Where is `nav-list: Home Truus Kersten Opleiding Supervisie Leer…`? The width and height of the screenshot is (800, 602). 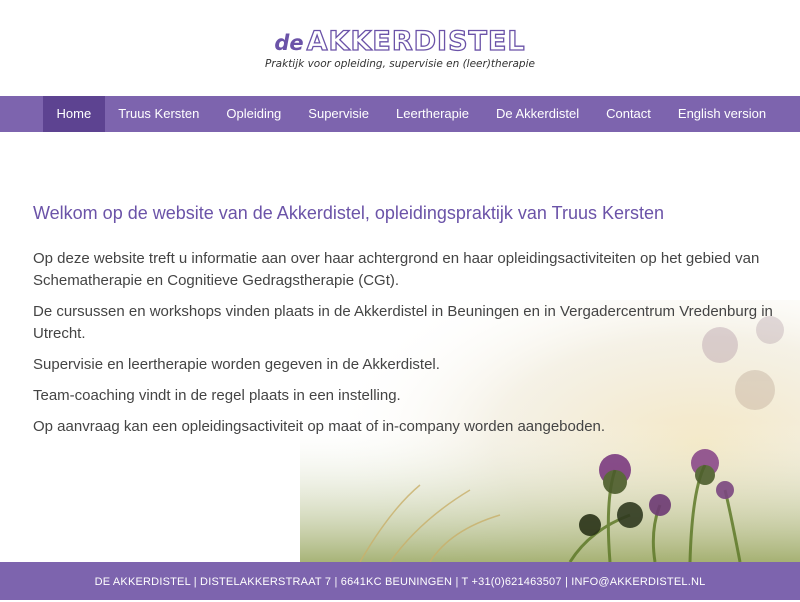 nav-list: Home Truus Kersten Opleiding Supervisie Leer… is located at coordinates (411, 114).